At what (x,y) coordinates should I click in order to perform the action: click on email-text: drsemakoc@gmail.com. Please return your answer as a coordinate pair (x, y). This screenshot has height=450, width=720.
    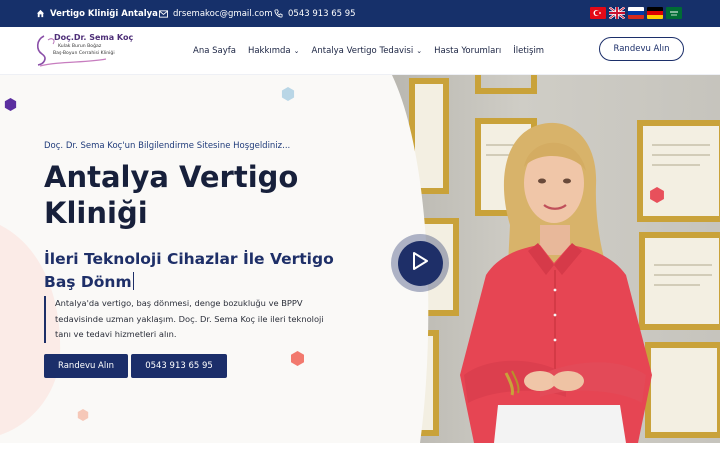
    Looking at the image, I should click on (223, 13).